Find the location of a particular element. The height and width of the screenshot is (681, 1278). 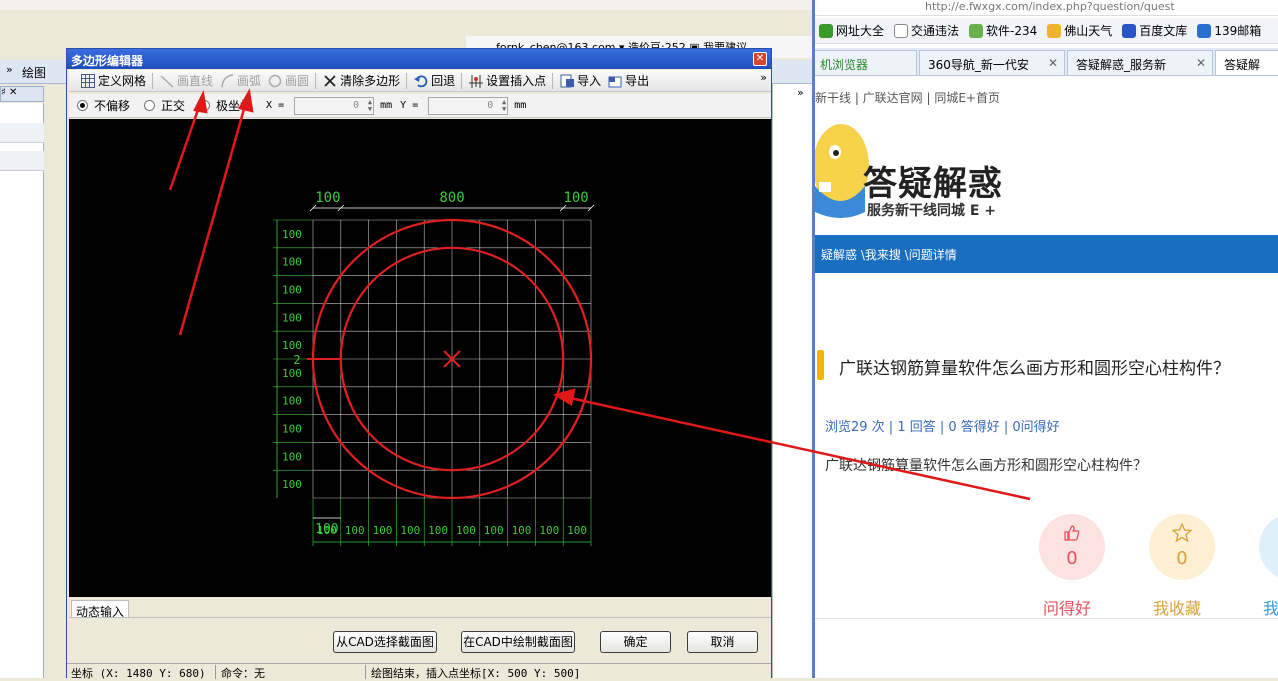

question-stats: 浏览29 次 | 1 回答 | 0 答得好 | 0问得好 is located at coordinates (942, 425).